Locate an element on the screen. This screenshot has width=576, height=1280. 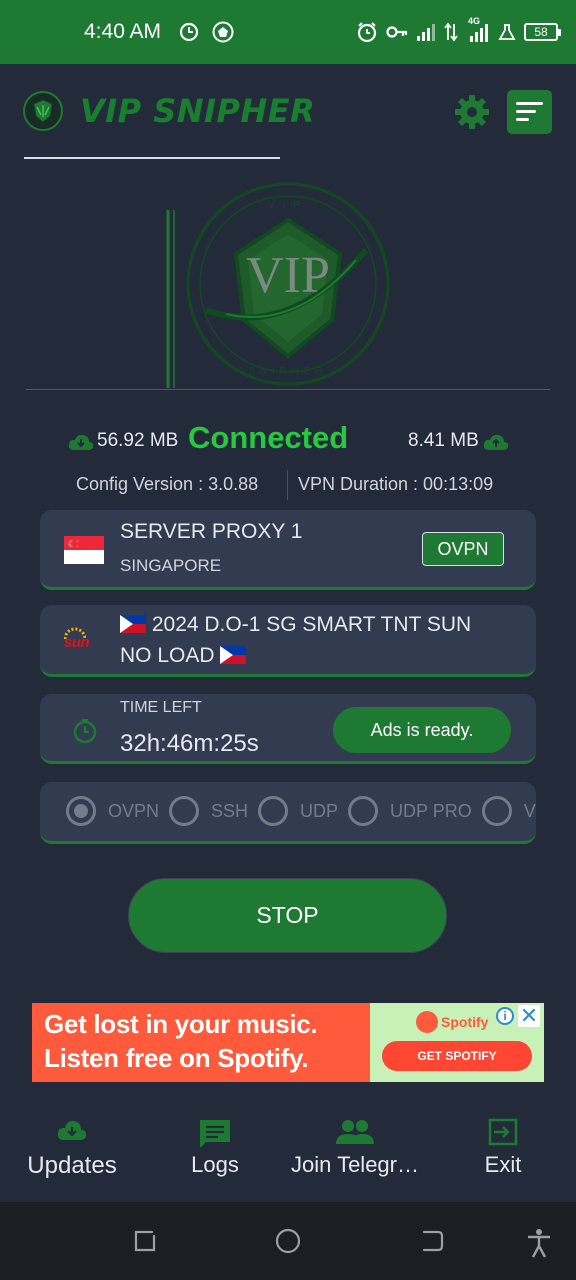
battery-indicator: 58 is located at coordinates (542, 32).